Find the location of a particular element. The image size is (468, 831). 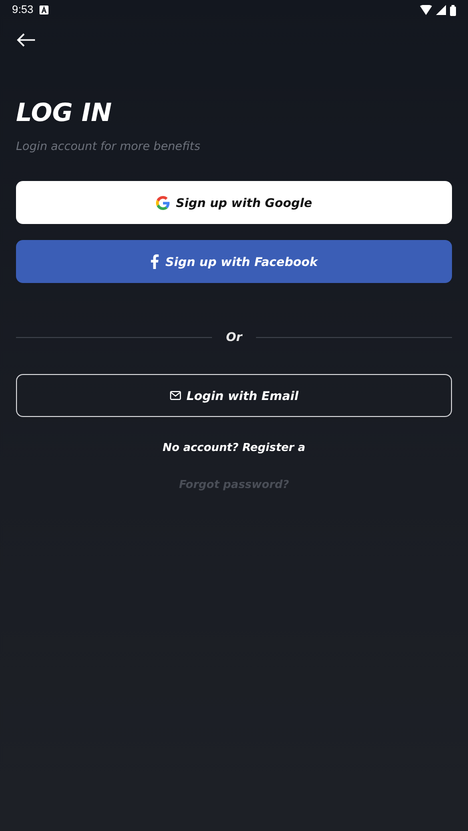

google-signup-button: Sign up with Google is located at coordinates (234, 202).